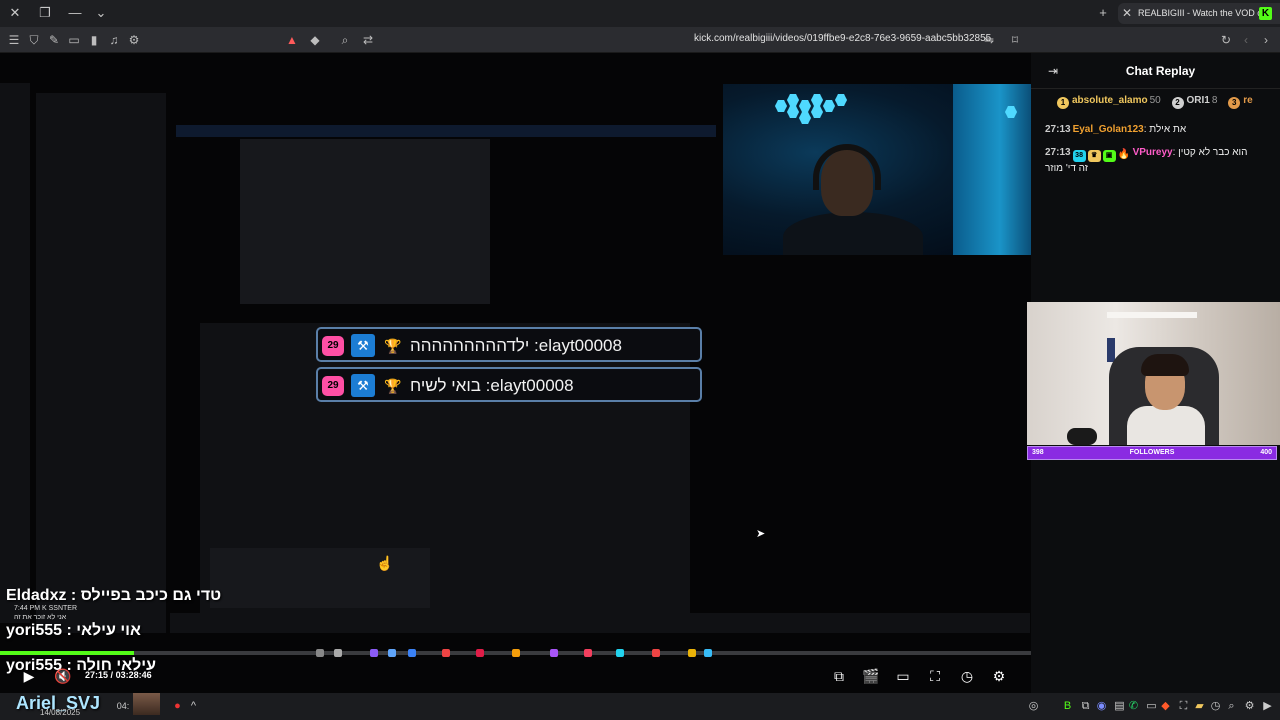  What do you see at coordinates (101, 363) in the screenshot?
I see `ghost-channel-list` at bounding box center [101, 363].